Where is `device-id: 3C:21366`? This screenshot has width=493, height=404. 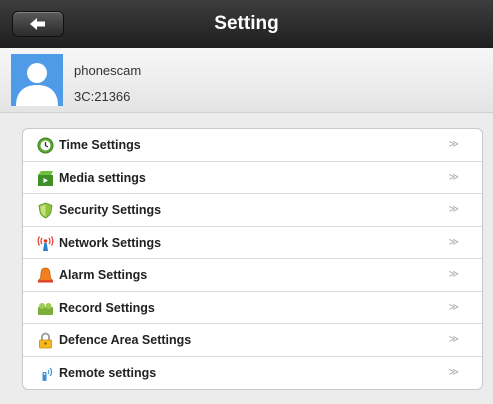
device-id: 3C:21366 is located at coordinates (102, 96).